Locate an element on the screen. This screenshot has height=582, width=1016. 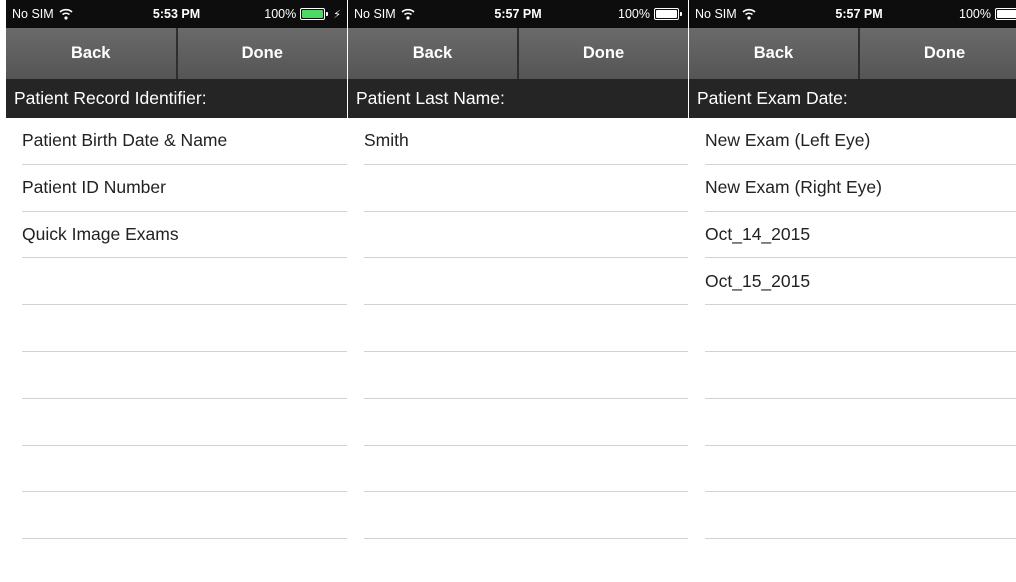
list-item: Smith is located at coordinates (526, 141).